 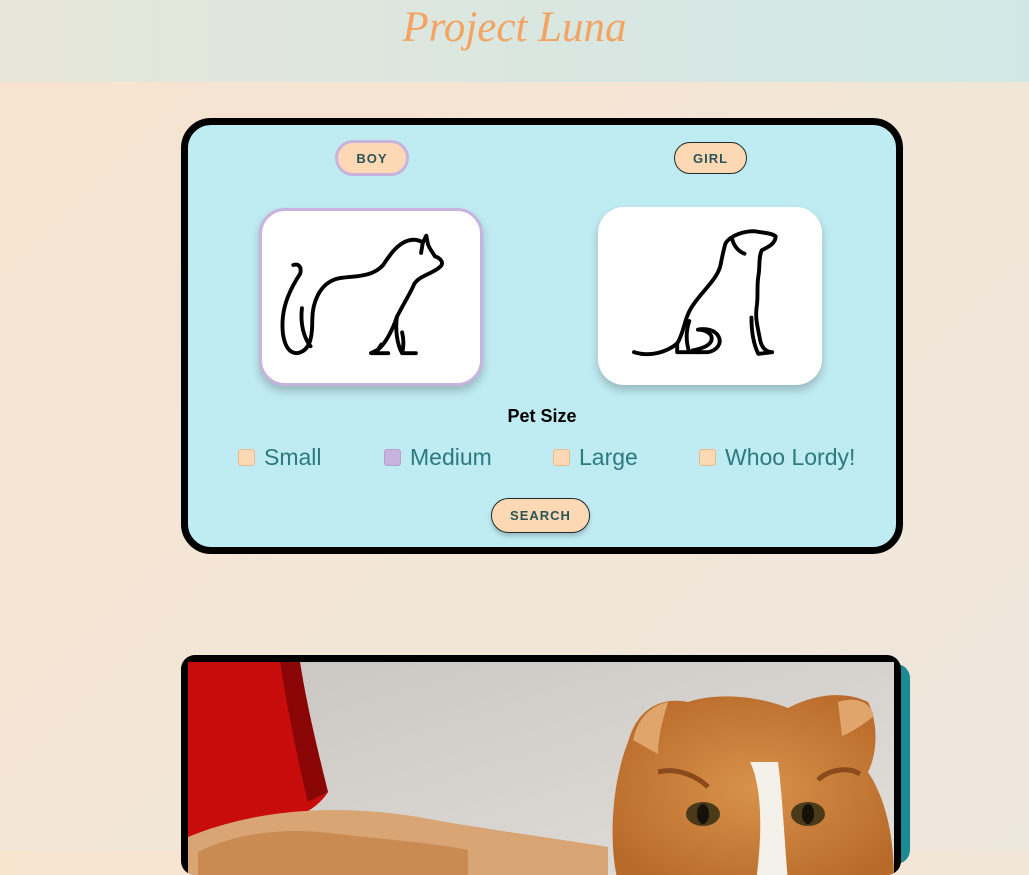 I want to click on site-title: Project Luna, so click(x=514, y=27).